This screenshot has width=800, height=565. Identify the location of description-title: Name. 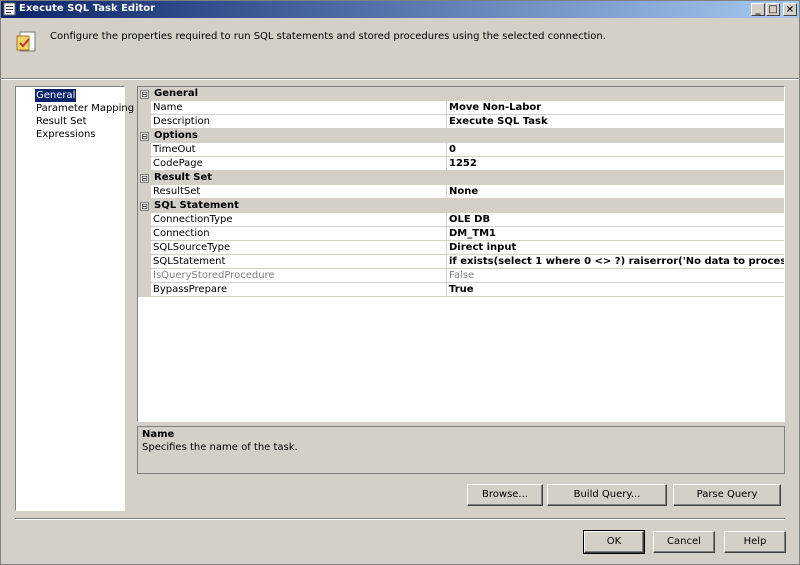
(158, 434).